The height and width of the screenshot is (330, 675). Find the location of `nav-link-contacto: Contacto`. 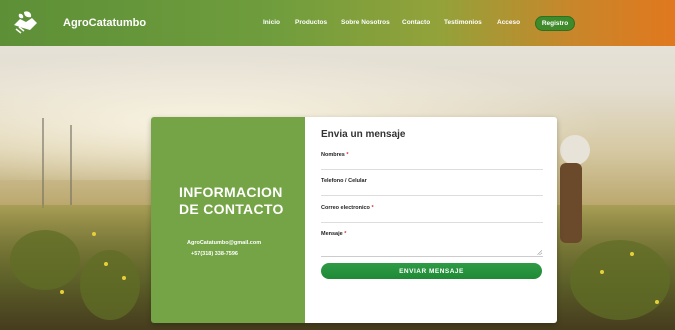

nav-link-contacto: Contacto is located at coordinates (416, 22).